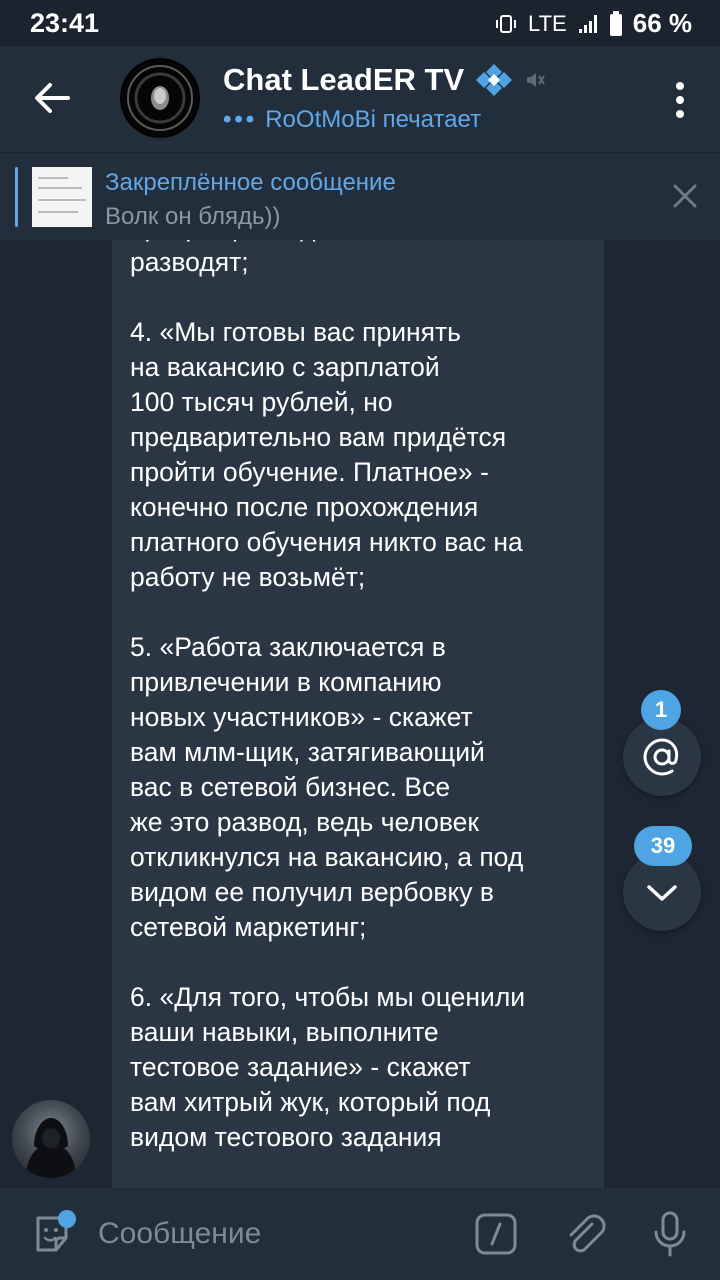 This screenshot has height=1280, width=720. Describe the element at coordinates (373, 119) in the screenshot. I see `typing-status-text: RoOtMoBi печатает` at that location.